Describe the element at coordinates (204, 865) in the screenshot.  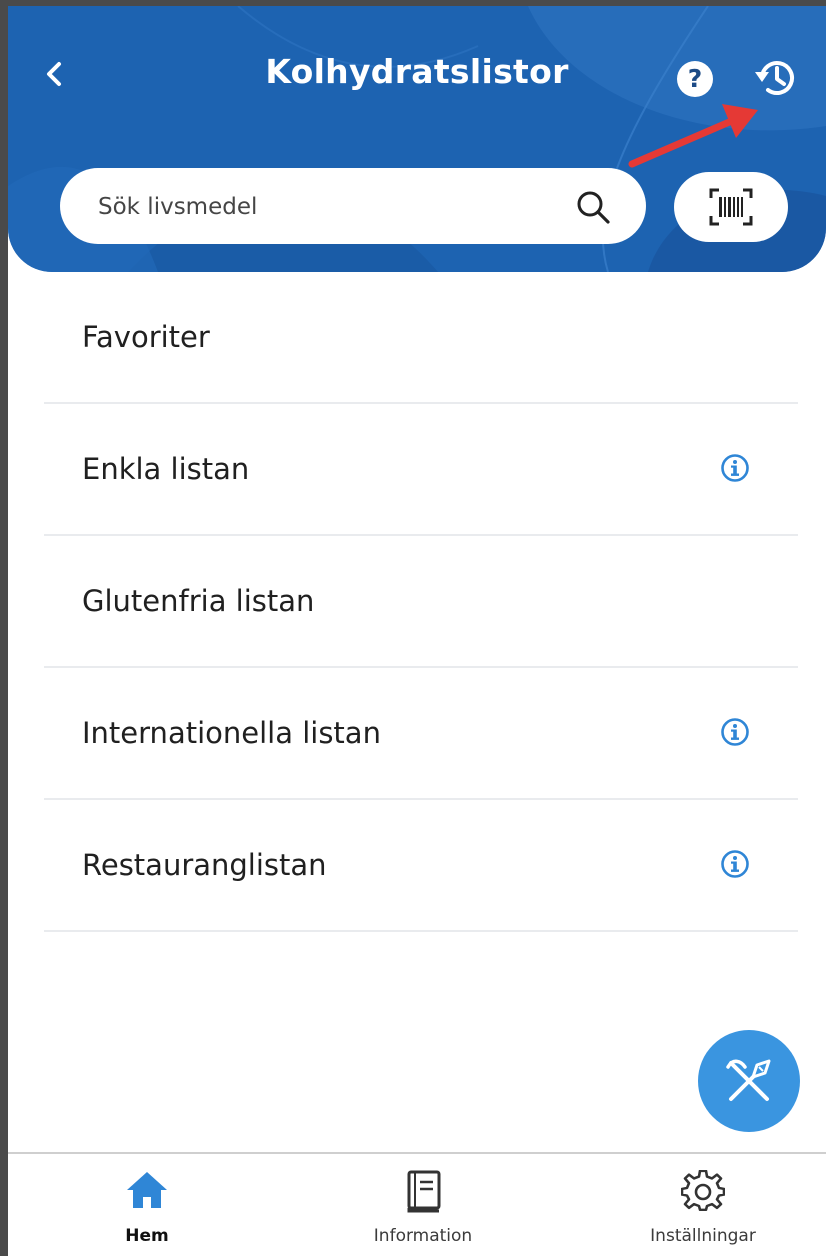
I see `list-item-label: Restauranglistan` at that location.